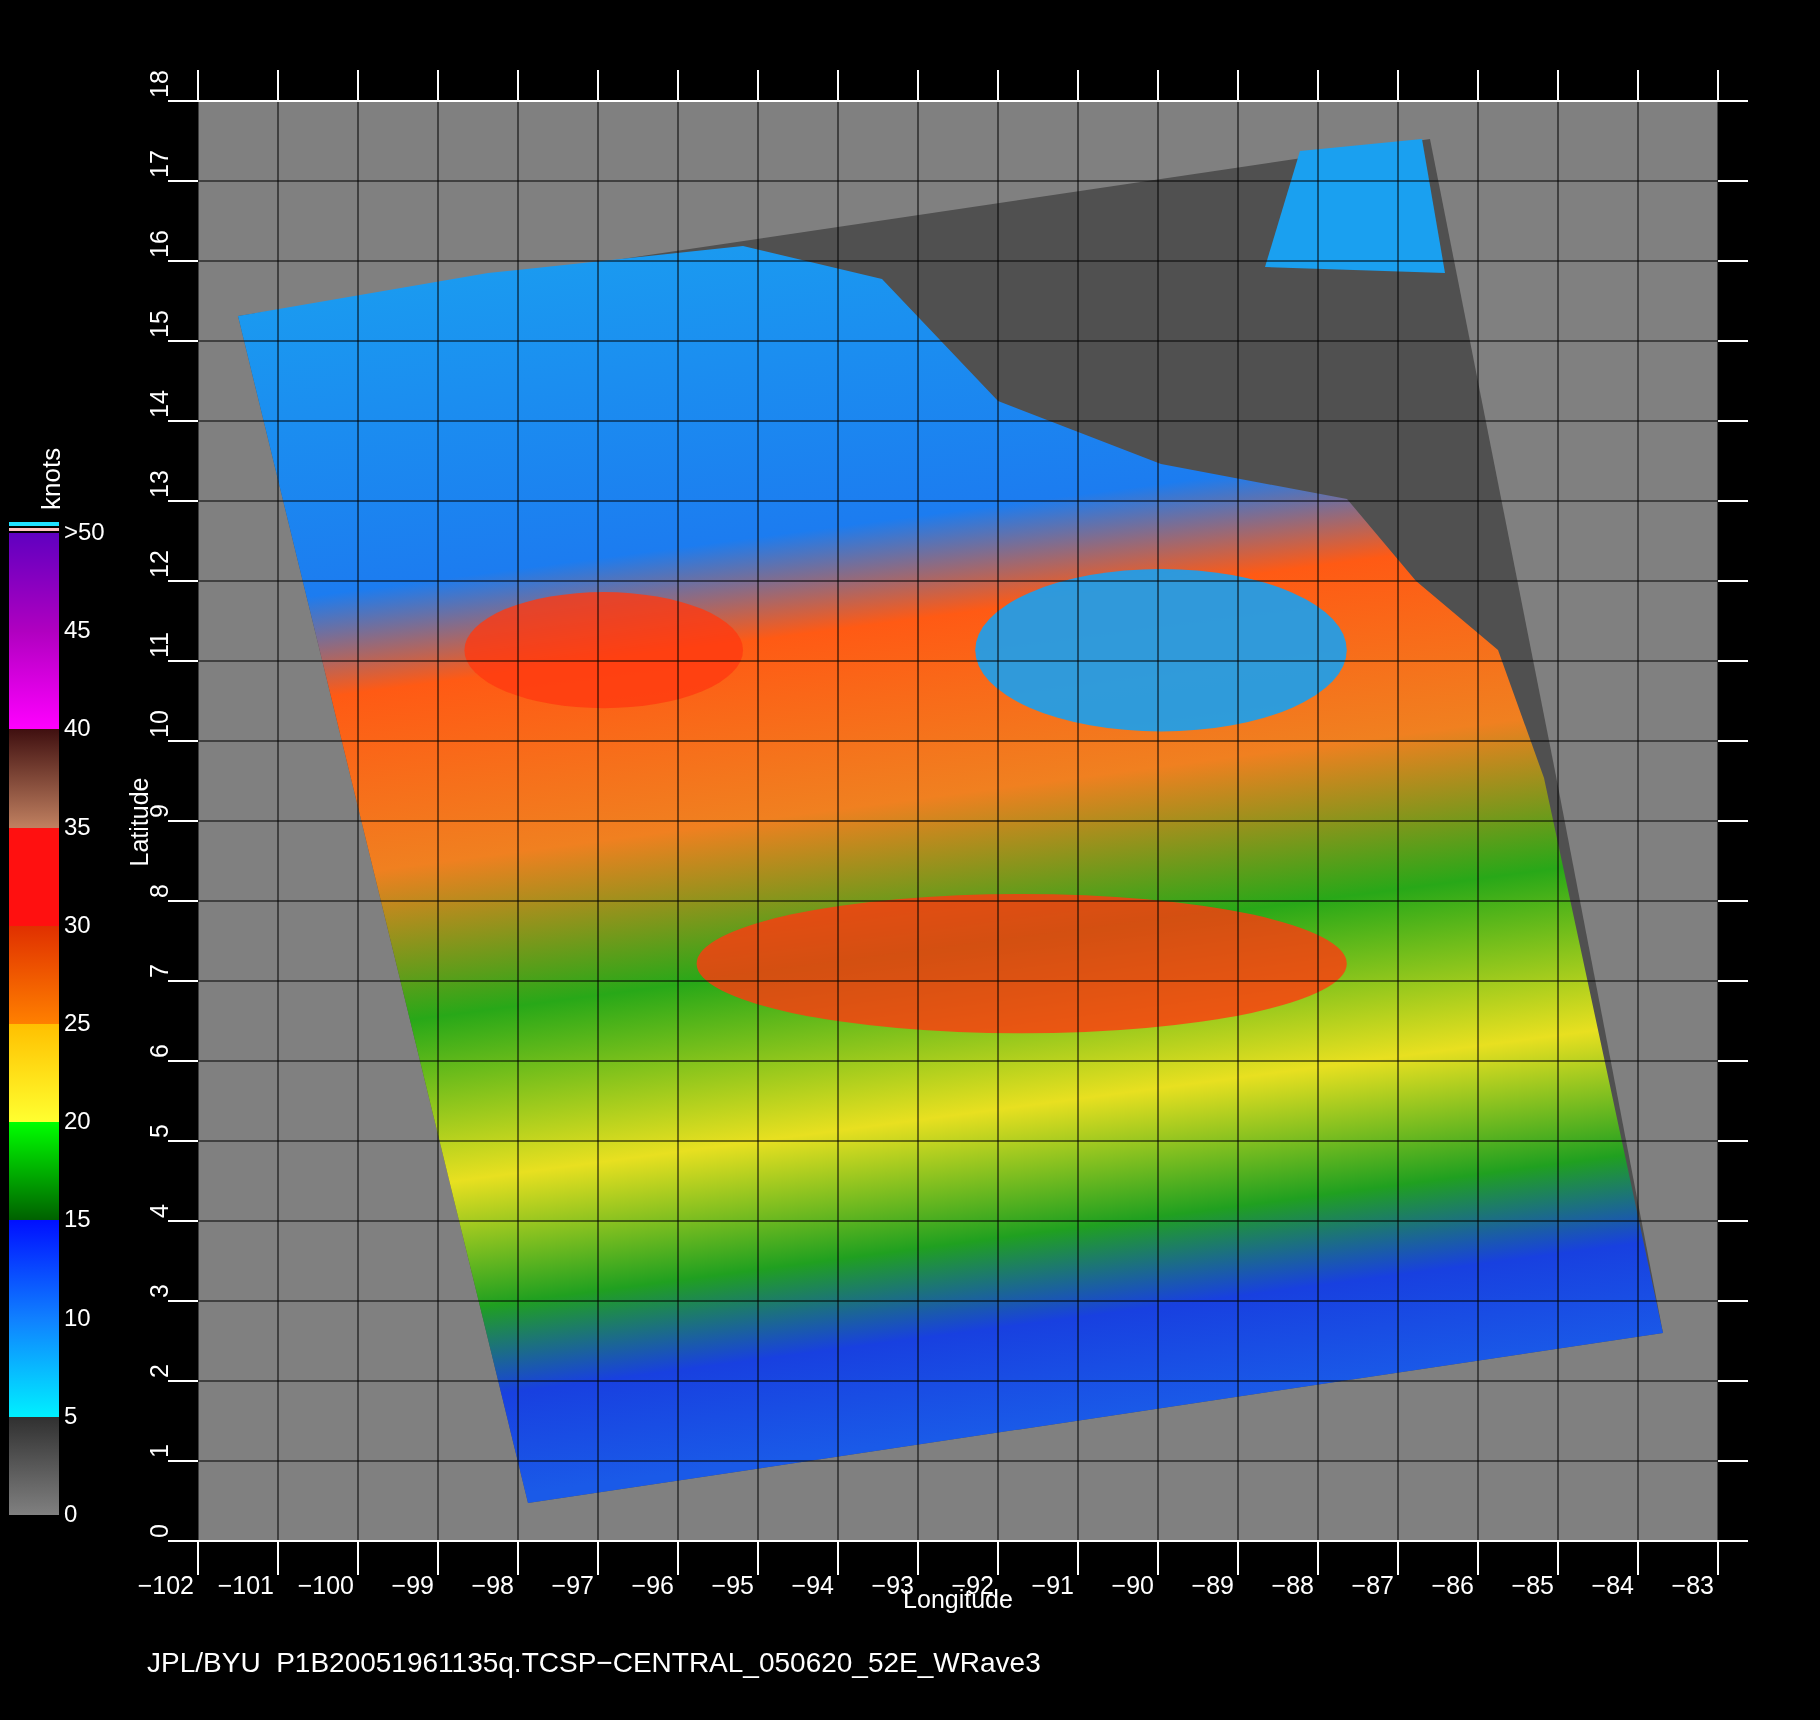  What do you see at coordinates (1612, 1585) in the screenshot?
I see `x-tick-label: −84` at bounding box center [1612, 1585].